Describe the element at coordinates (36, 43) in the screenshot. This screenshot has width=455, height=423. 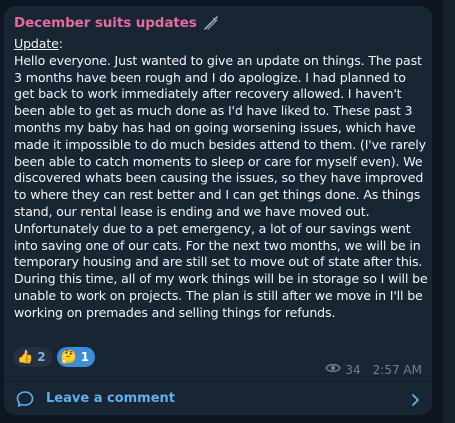
I see `update-label: Update` at that location.